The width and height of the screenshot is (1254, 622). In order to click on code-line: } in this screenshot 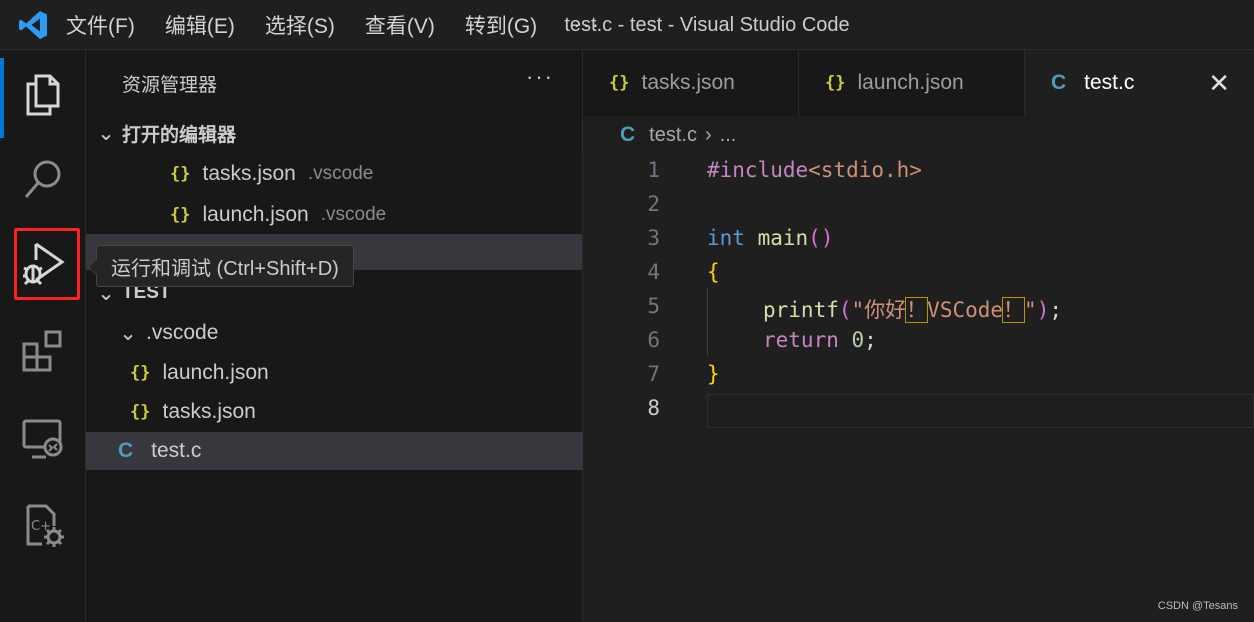, I will do `click(713, 374)`.